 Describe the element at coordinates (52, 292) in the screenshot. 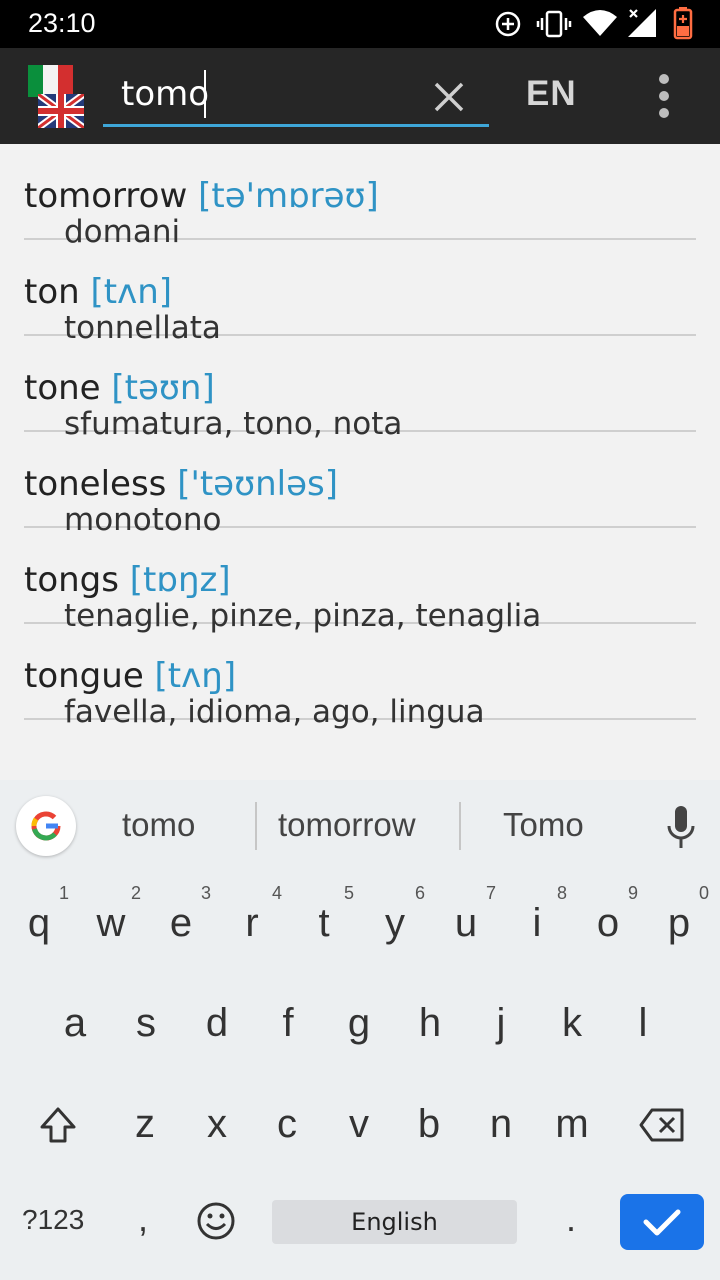

I see `entry-word: ton` at that location.